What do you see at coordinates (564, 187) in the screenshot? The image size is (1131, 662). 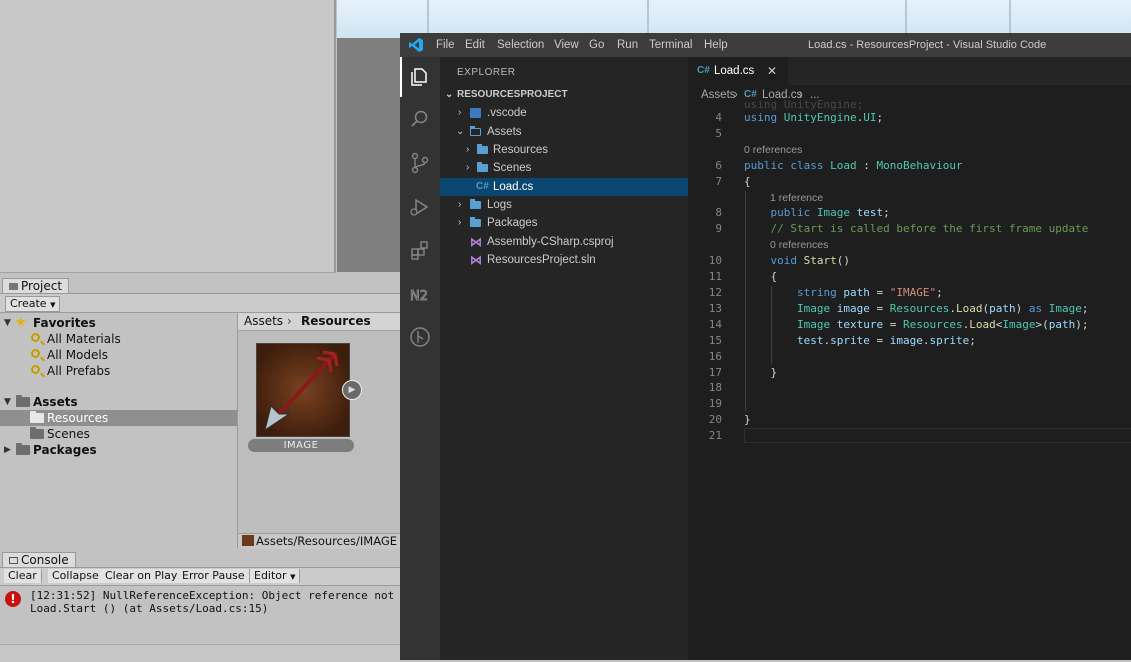 I see `tree-item-load-cs: C# Load.cs` at bounding box center [564, 187].